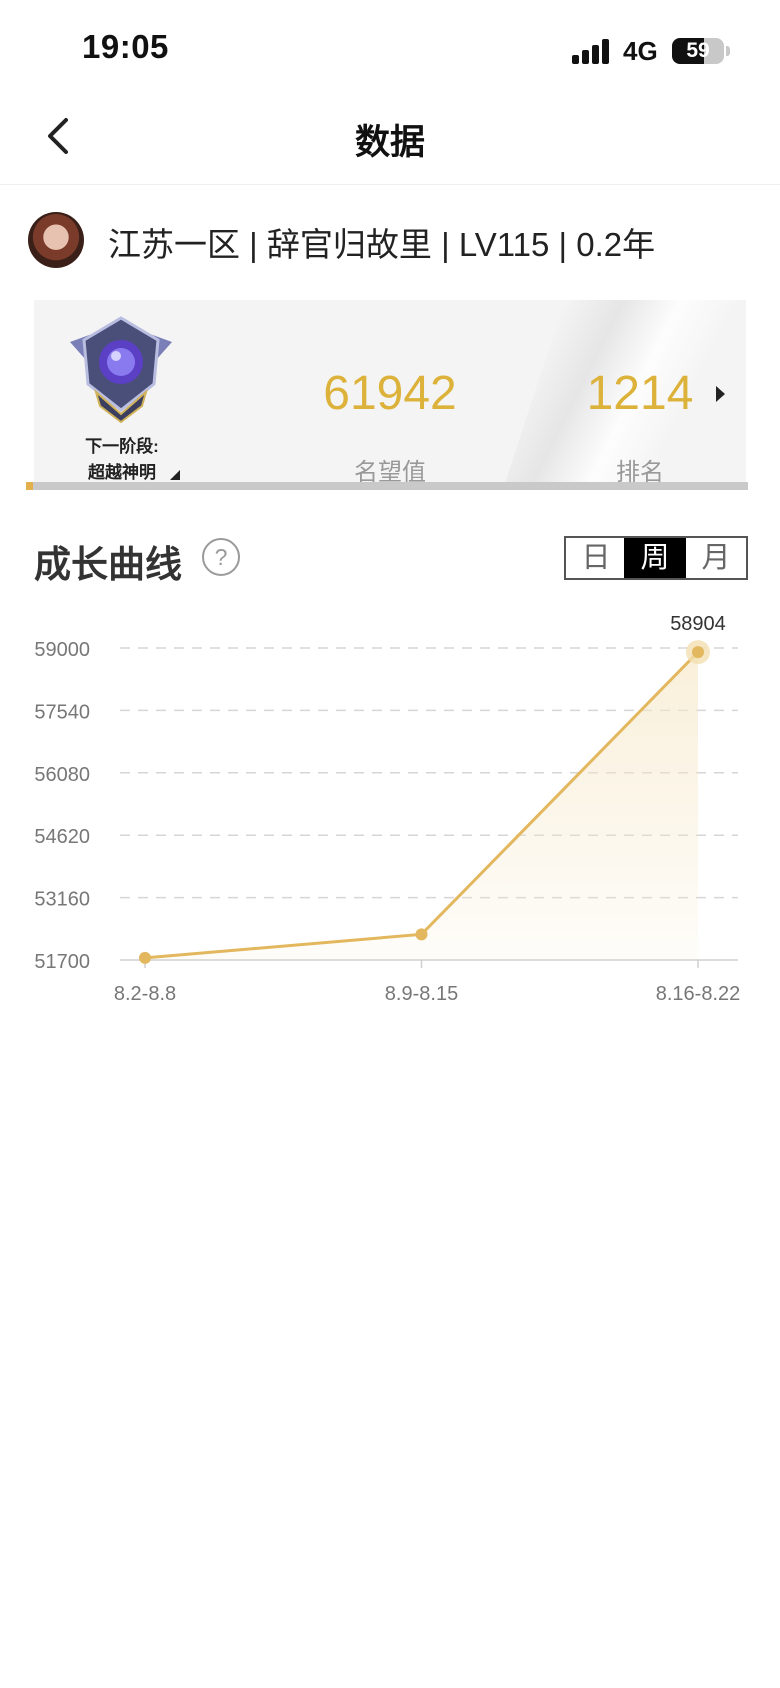 The width and height of the screenshot is (780, 1688). What do you see at coordinates (698, 994) in the screenshot?
I see `x-tick-label: 8.16-8.22` at bounding box center [698, 994].